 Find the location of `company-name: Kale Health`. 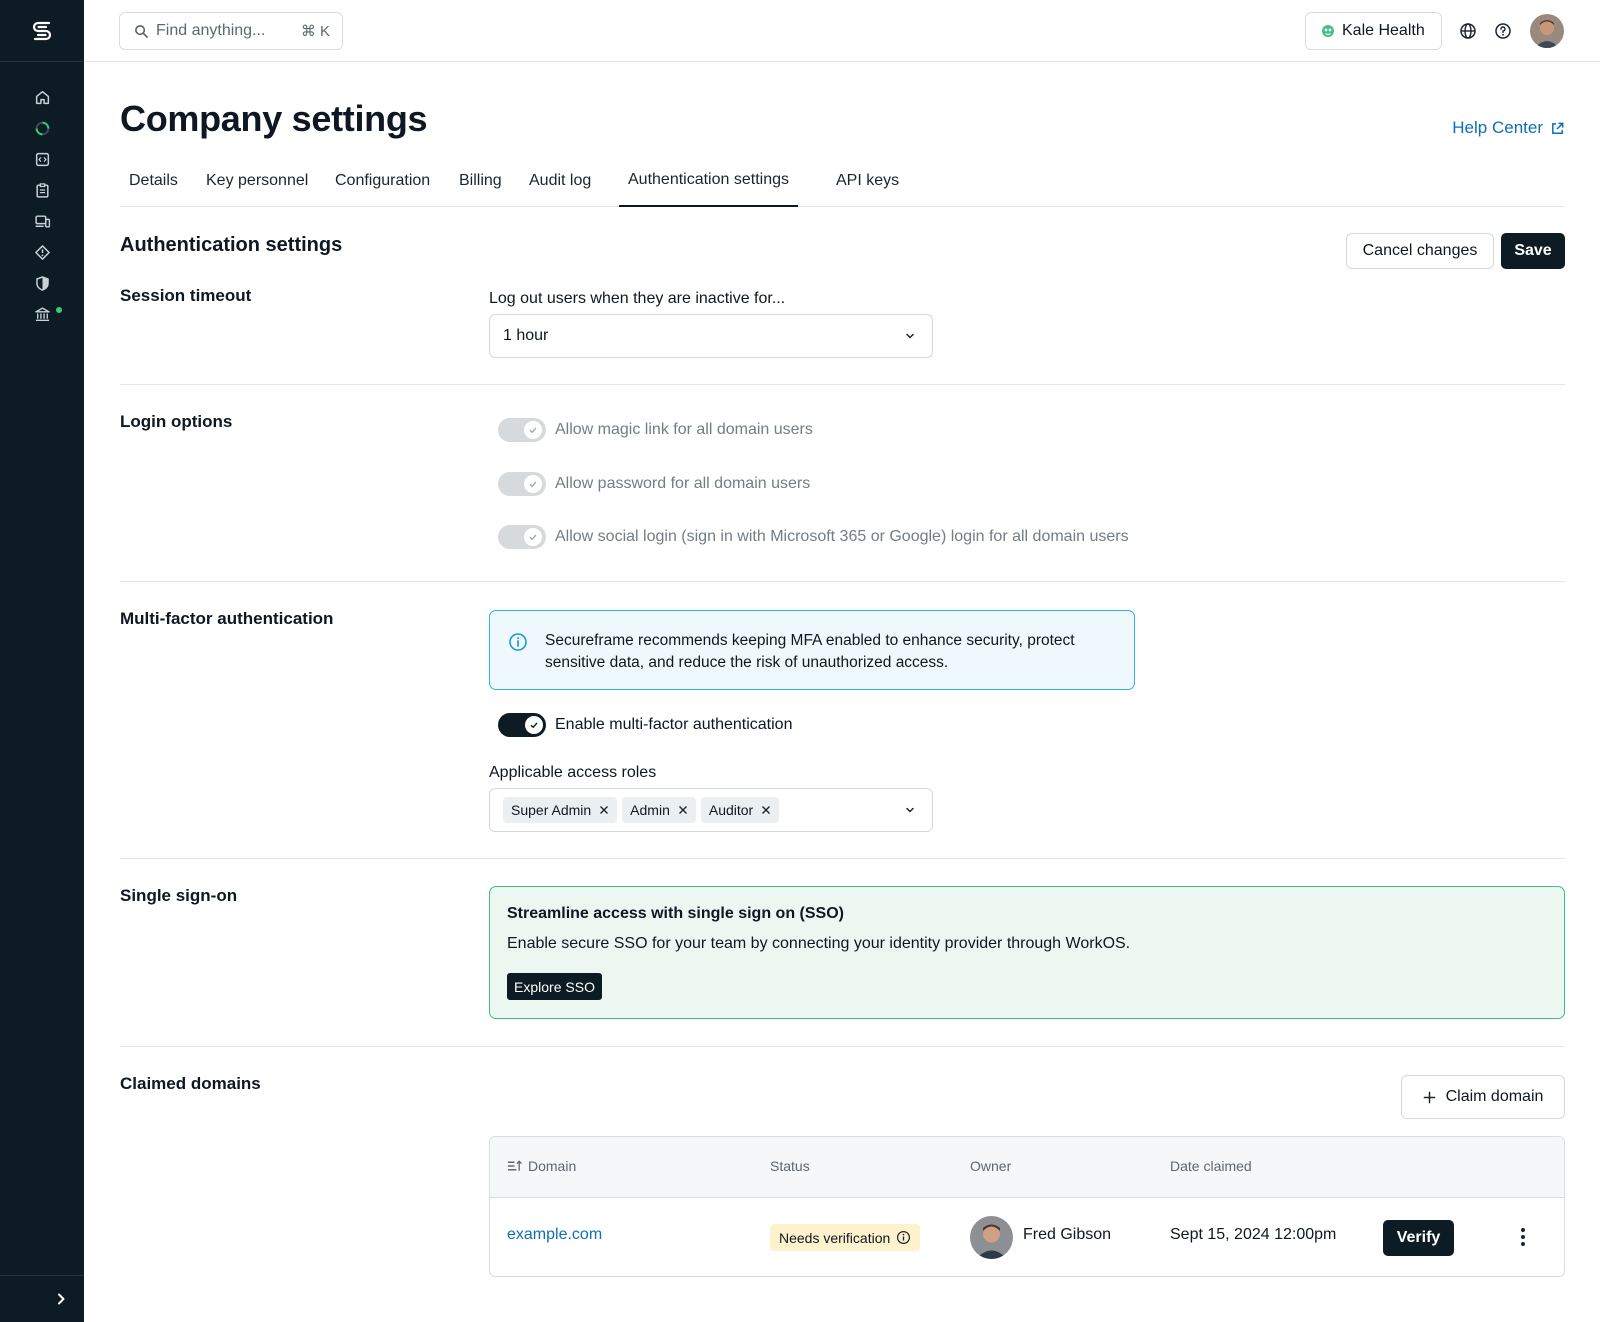

company-name: Kale Health is located at coordinates (1383, 30).